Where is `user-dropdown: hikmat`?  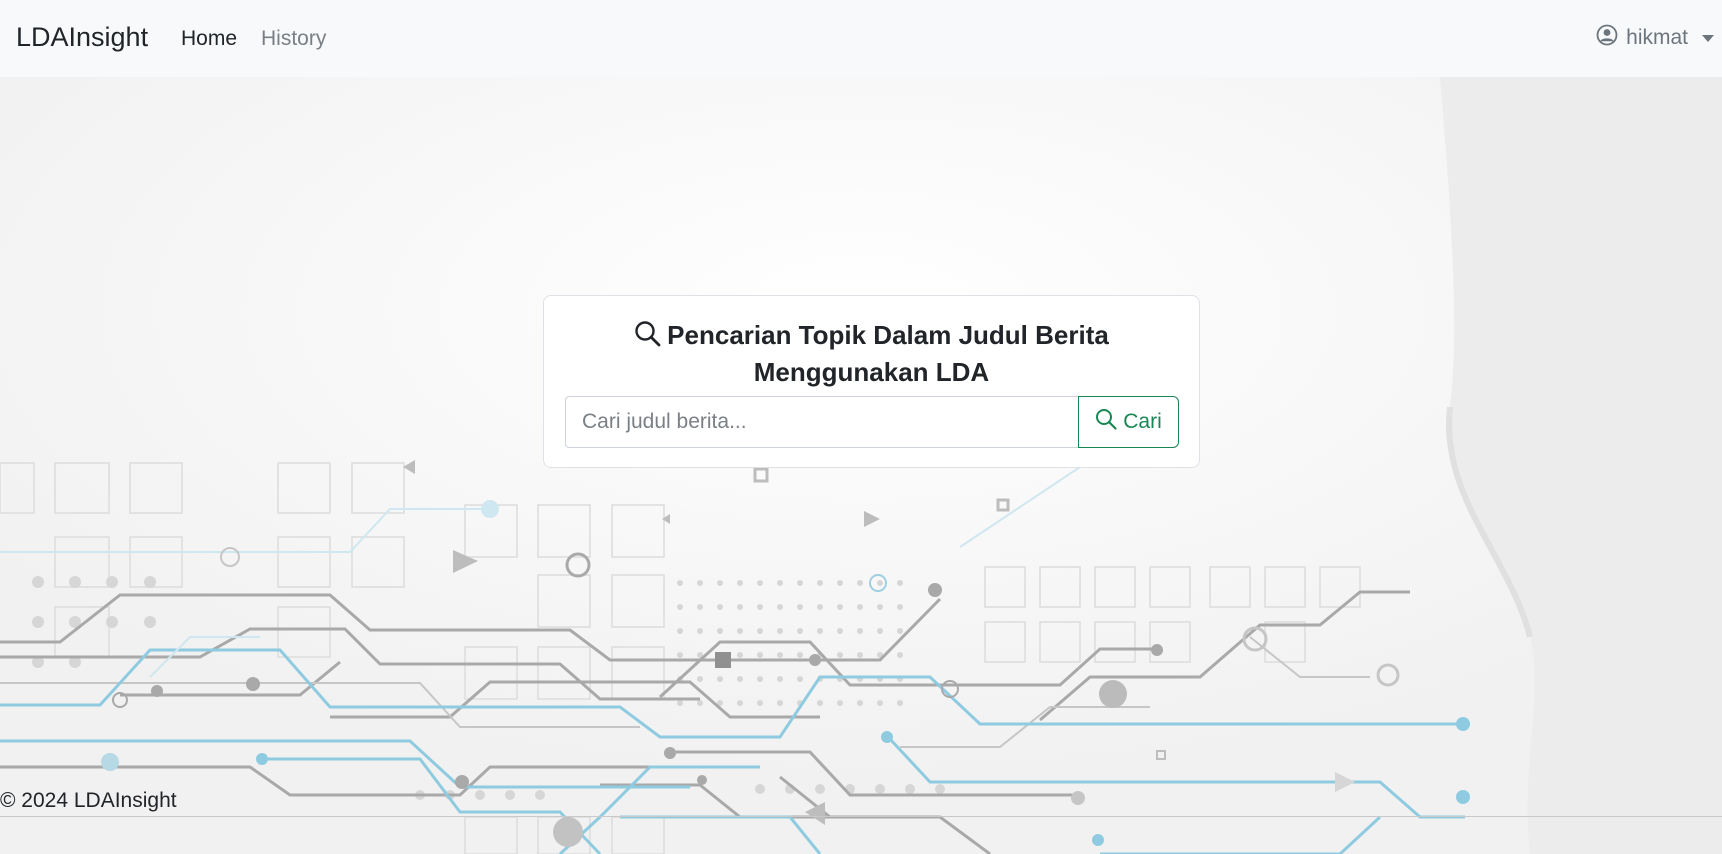
user-dropdown: hikmat is located at coordinates (1655, 38).